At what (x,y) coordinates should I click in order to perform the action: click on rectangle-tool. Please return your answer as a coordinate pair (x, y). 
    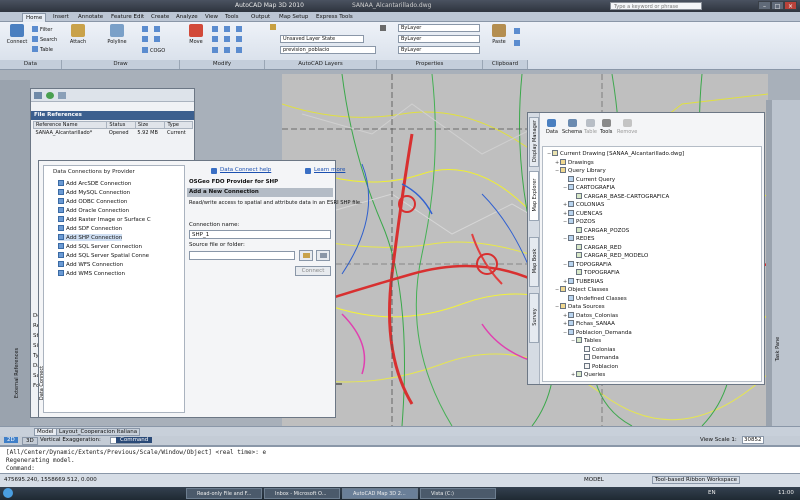
    Looking at the image, I should click on (146, 39).